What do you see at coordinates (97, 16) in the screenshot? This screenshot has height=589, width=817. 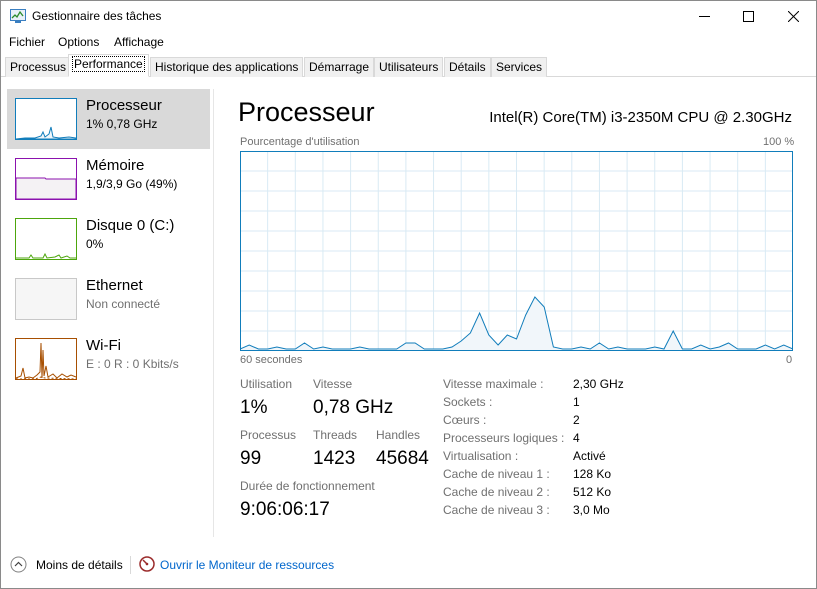 I see `window-title: Gestionnaire des tâches` at bounding box center [97, 16].